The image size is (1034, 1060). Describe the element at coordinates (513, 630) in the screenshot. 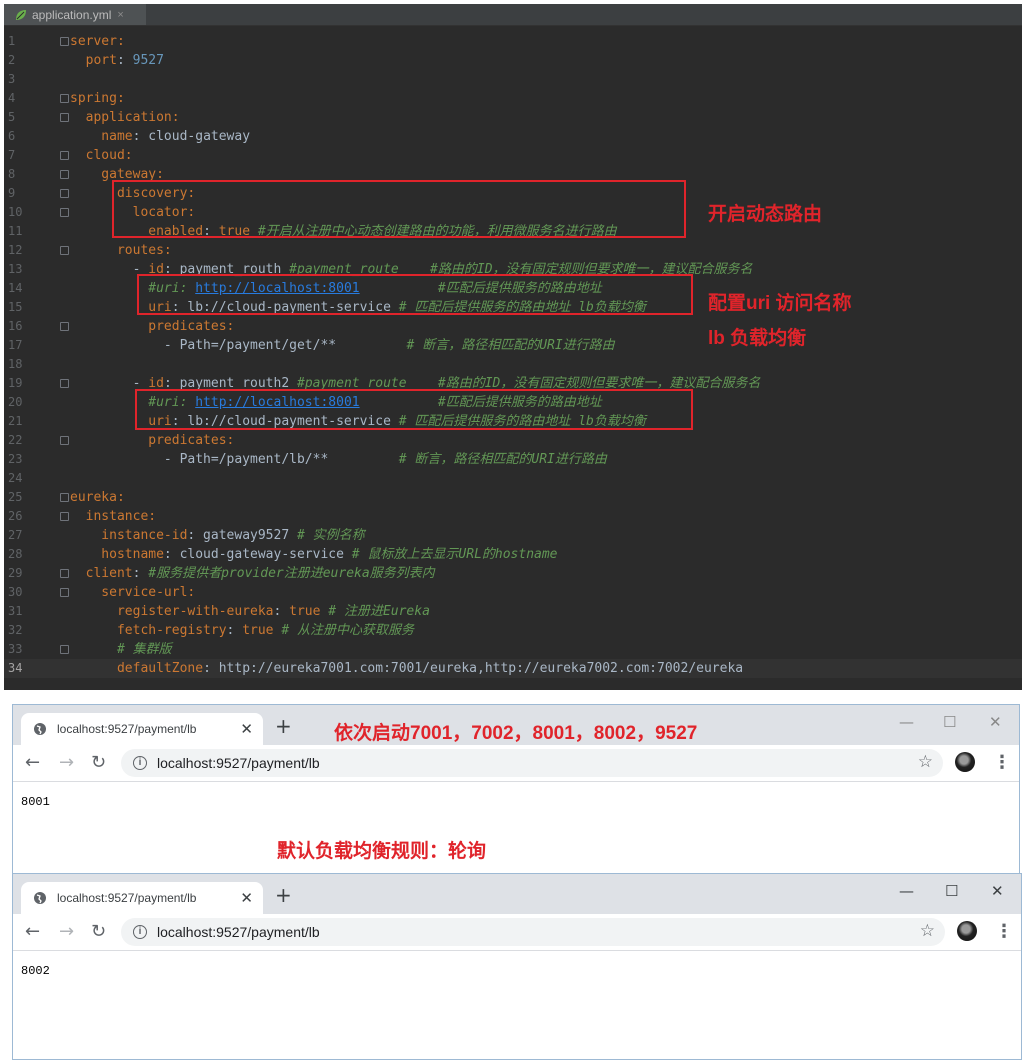

I see `code-line: 32 fetch-registry: true # 从注册中心获取服务` at that location.